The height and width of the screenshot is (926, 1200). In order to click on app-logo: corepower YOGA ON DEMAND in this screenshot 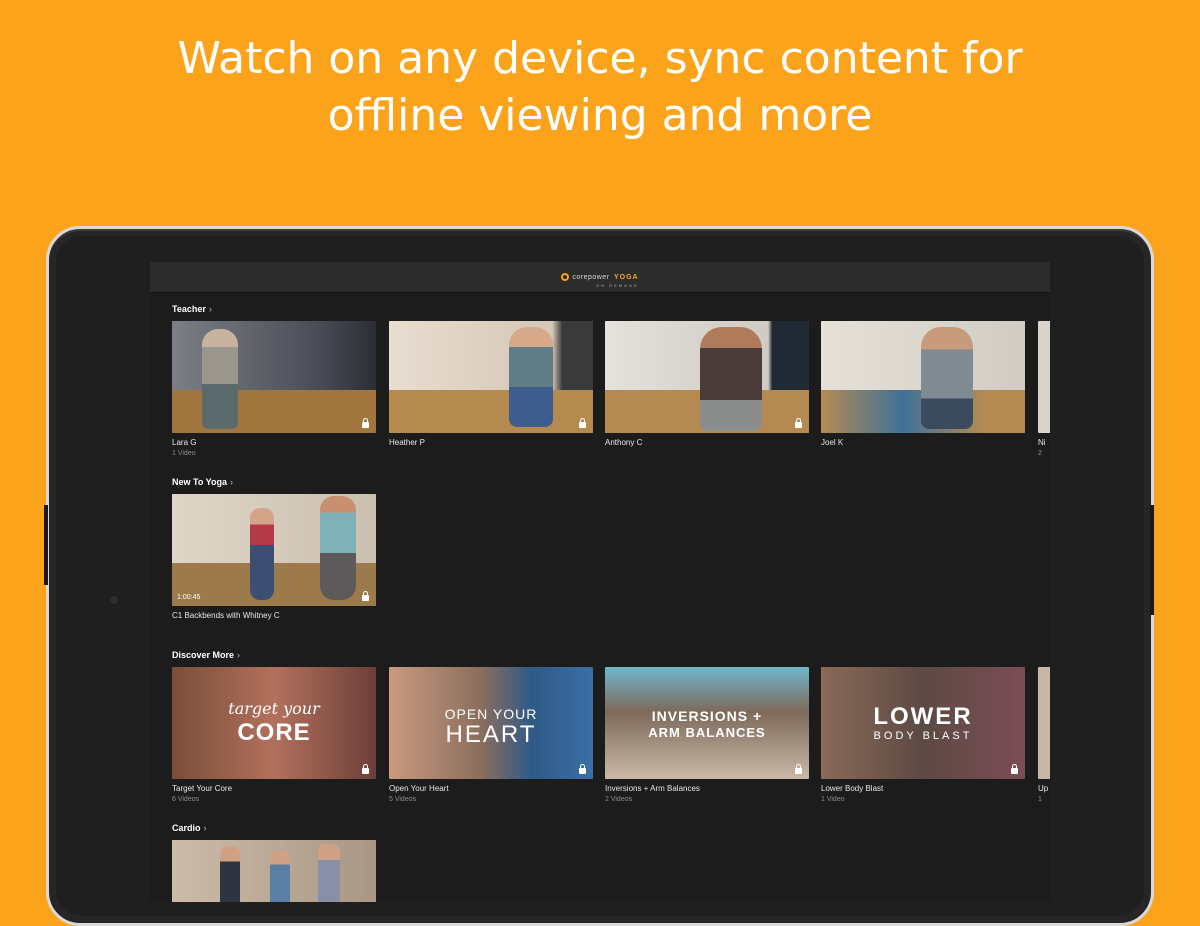, I will do `click(599, 277)`.